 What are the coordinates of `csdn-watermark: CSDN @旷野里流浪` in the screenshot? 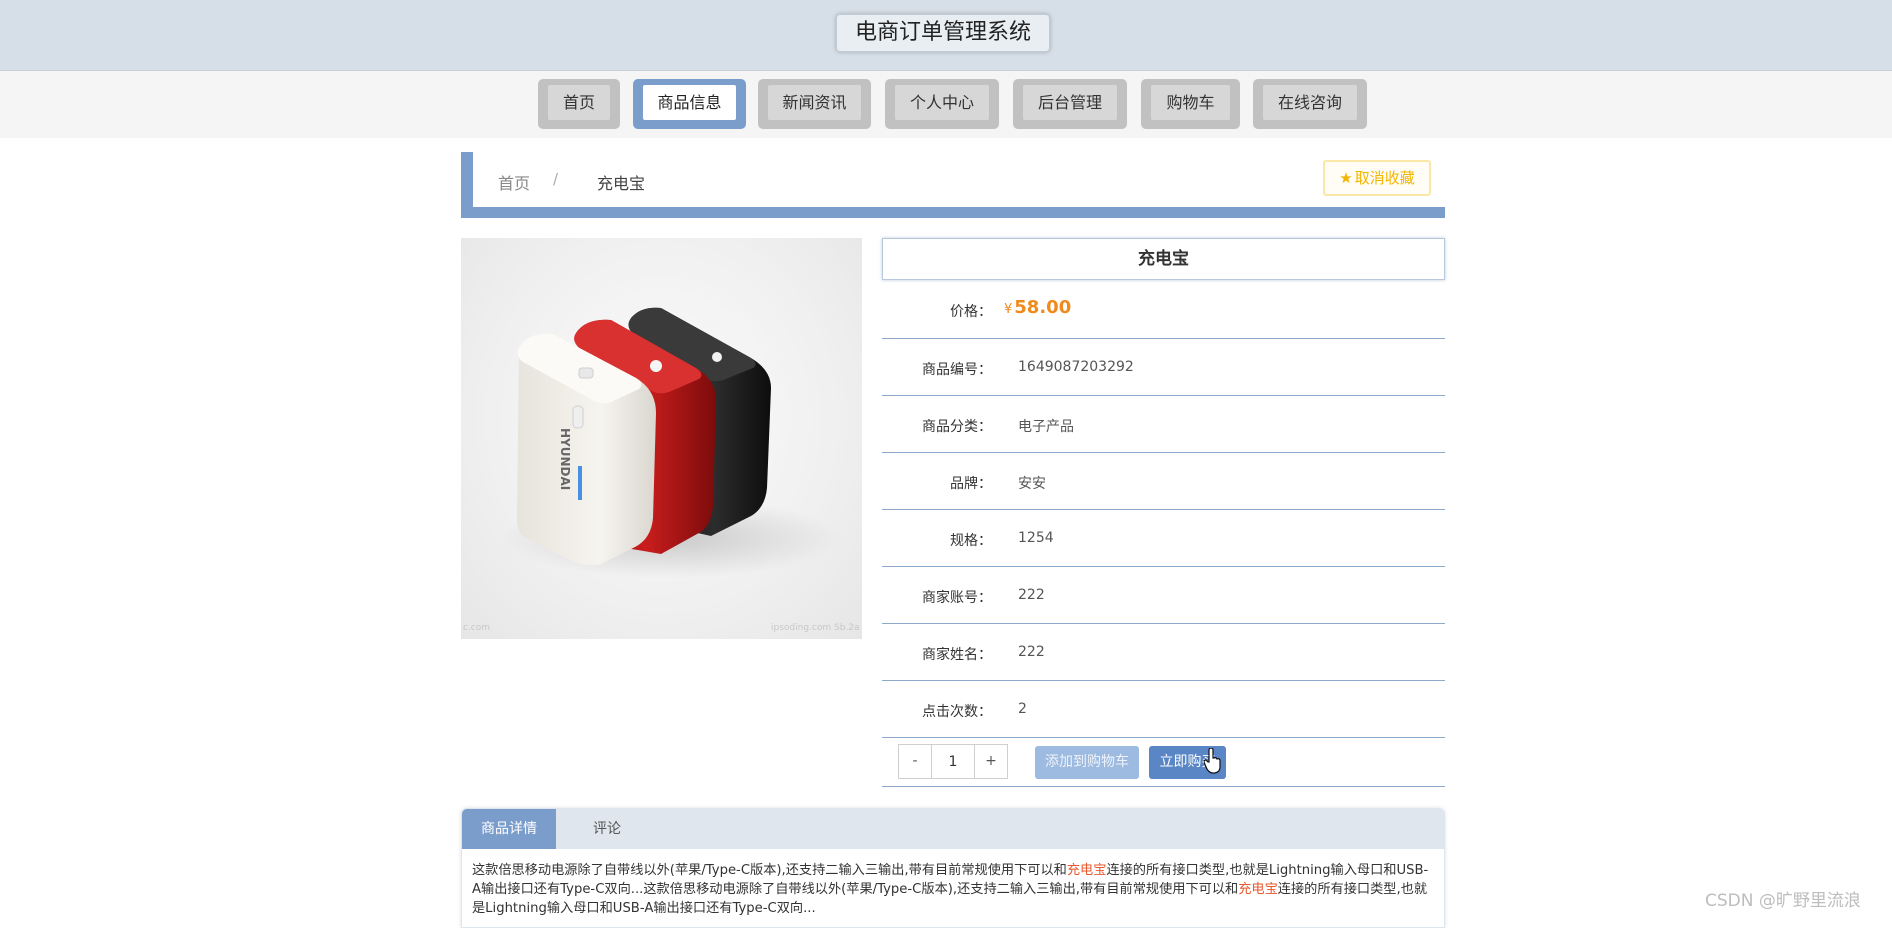 It's located at (1783, 901).